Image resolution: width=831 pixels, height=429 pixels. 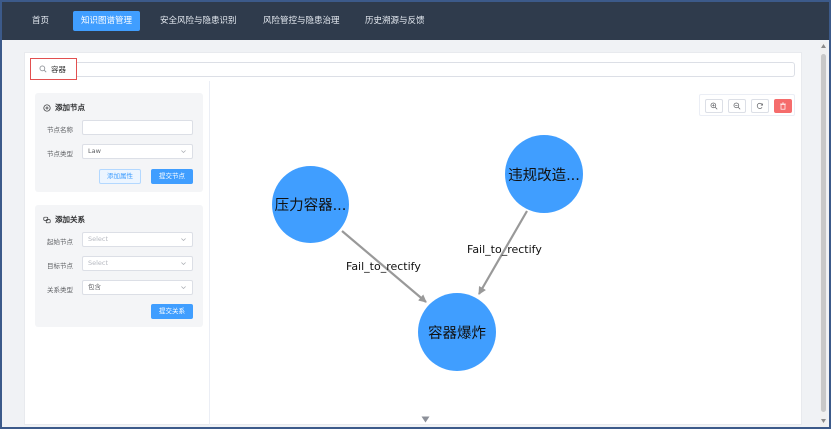 I want to click on collapse-down-icon, so click(x=425, y=419).